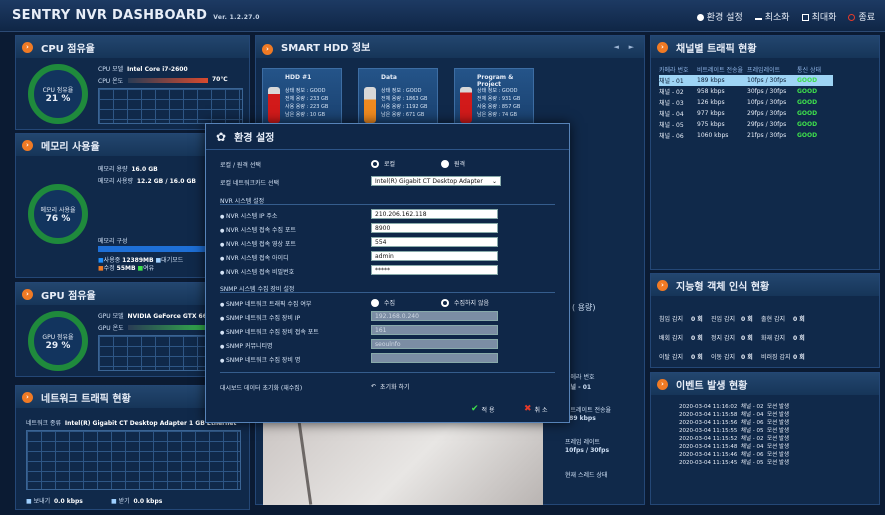 The height and width of the screenshot is (515, 885). What do you see at coordinates (58, 218) in the screenshot?
I see `memory-percent: 76 %` at bounding box center [58, 218].